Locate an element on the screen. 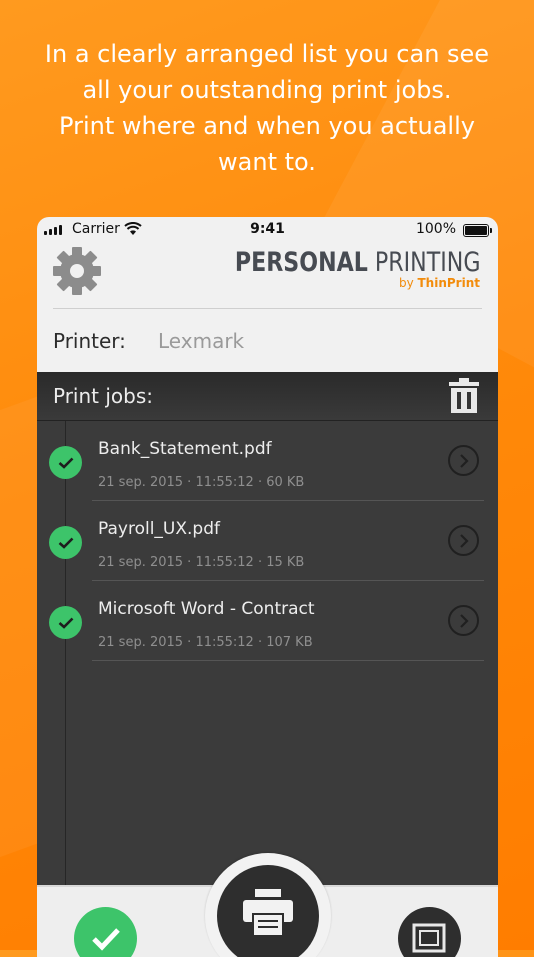  caption-line: want to. is located at coordinates (267, 162).